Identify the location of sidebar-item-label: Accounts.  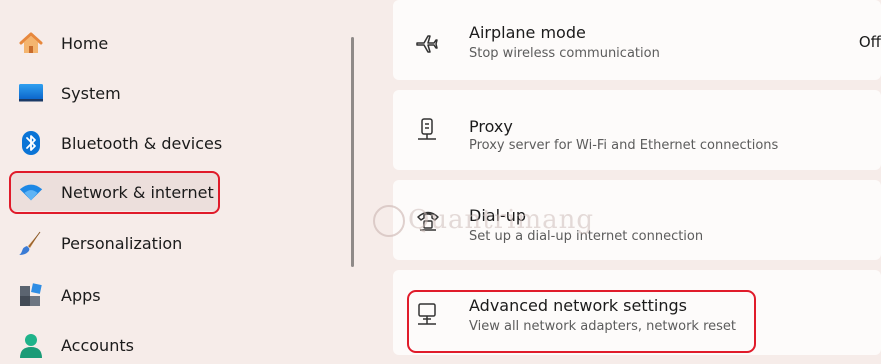
(97, 345).